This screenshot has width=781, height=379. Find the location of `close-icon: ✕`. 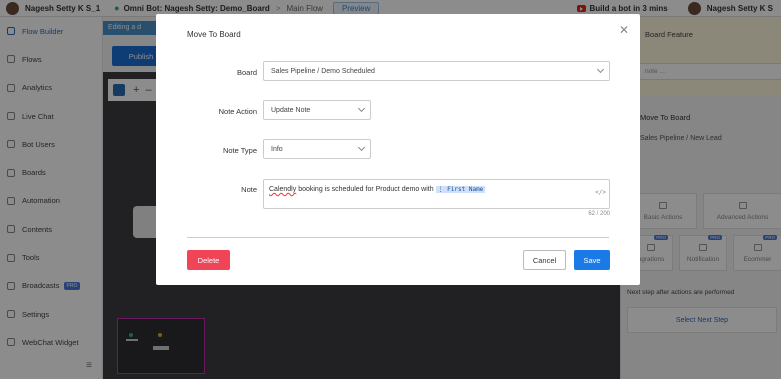

close-icon: ✕ is located at coordinates (624, 30).